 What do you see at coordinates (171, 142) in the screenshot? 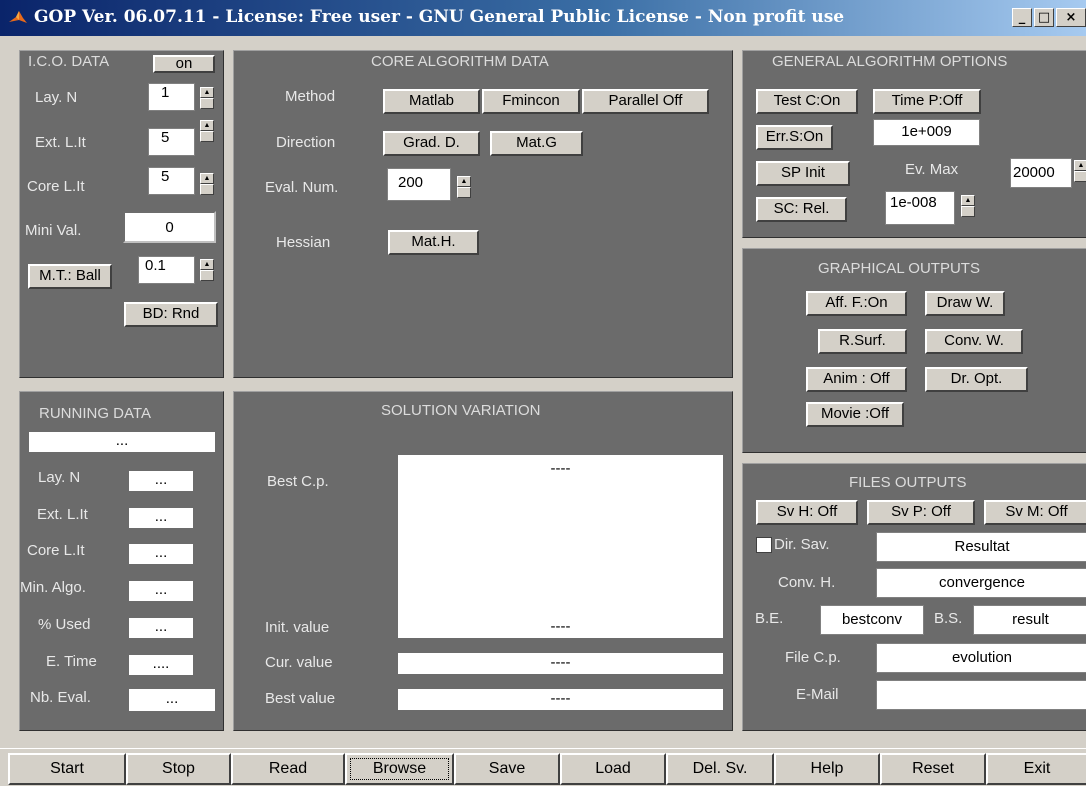
I see `ext-lit-input: 5` at bounding box center [171, 142].